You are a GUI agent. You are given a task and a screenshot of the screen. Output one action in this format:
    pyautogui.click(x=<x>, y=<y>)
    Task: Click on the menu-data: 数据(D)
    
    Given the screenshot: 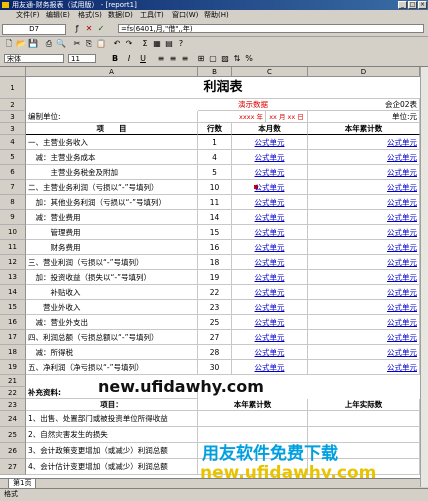 What is the action you would take?
    pyautogui.click(x=120, y=15)
    